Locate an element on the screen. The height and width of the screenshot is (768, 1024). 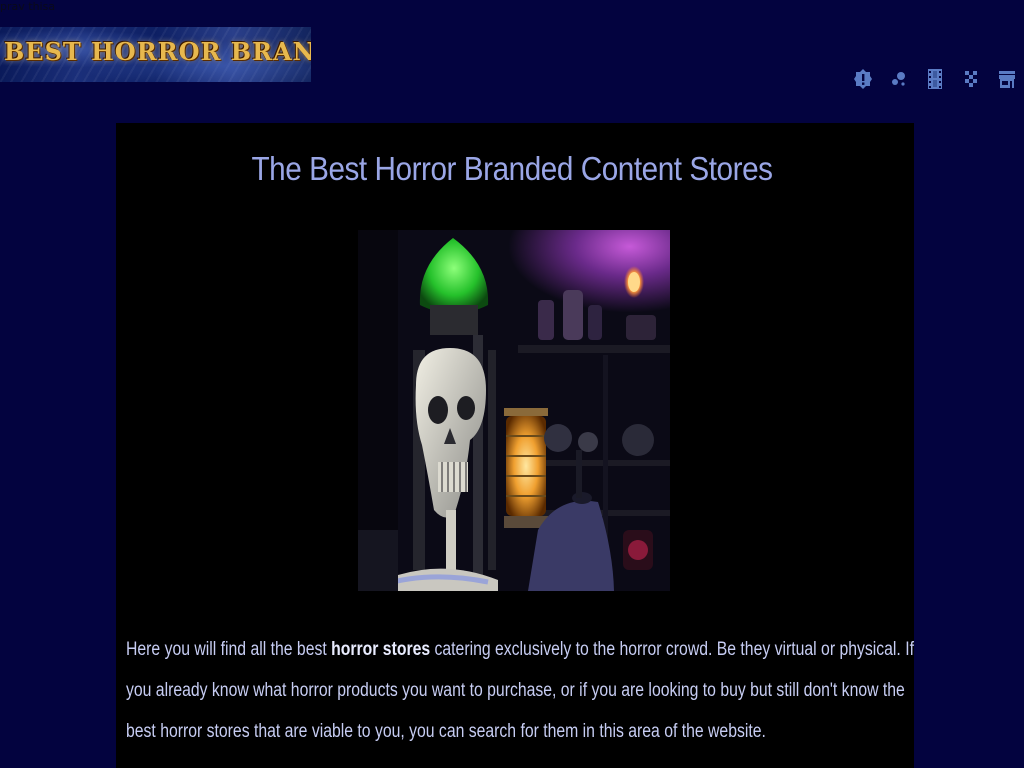
store-icon is located at coordinates (1007, 79).